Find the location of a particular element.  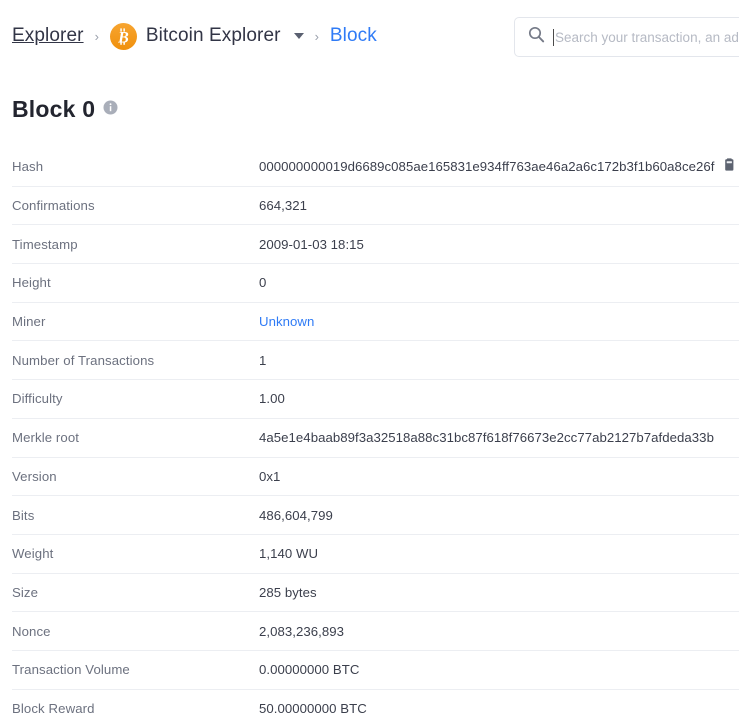

table-row: Number of Transactions 1 is located at coordinates (375, 361).